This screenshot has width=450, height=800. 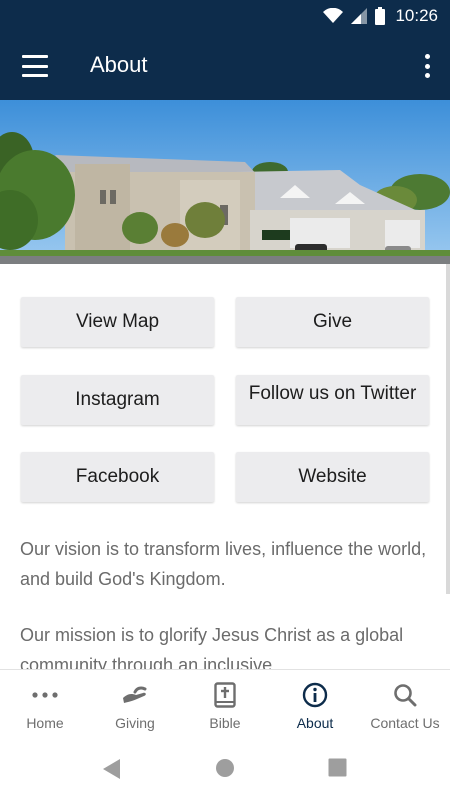 I want to click on back-icon, so click(x=112, y=769).